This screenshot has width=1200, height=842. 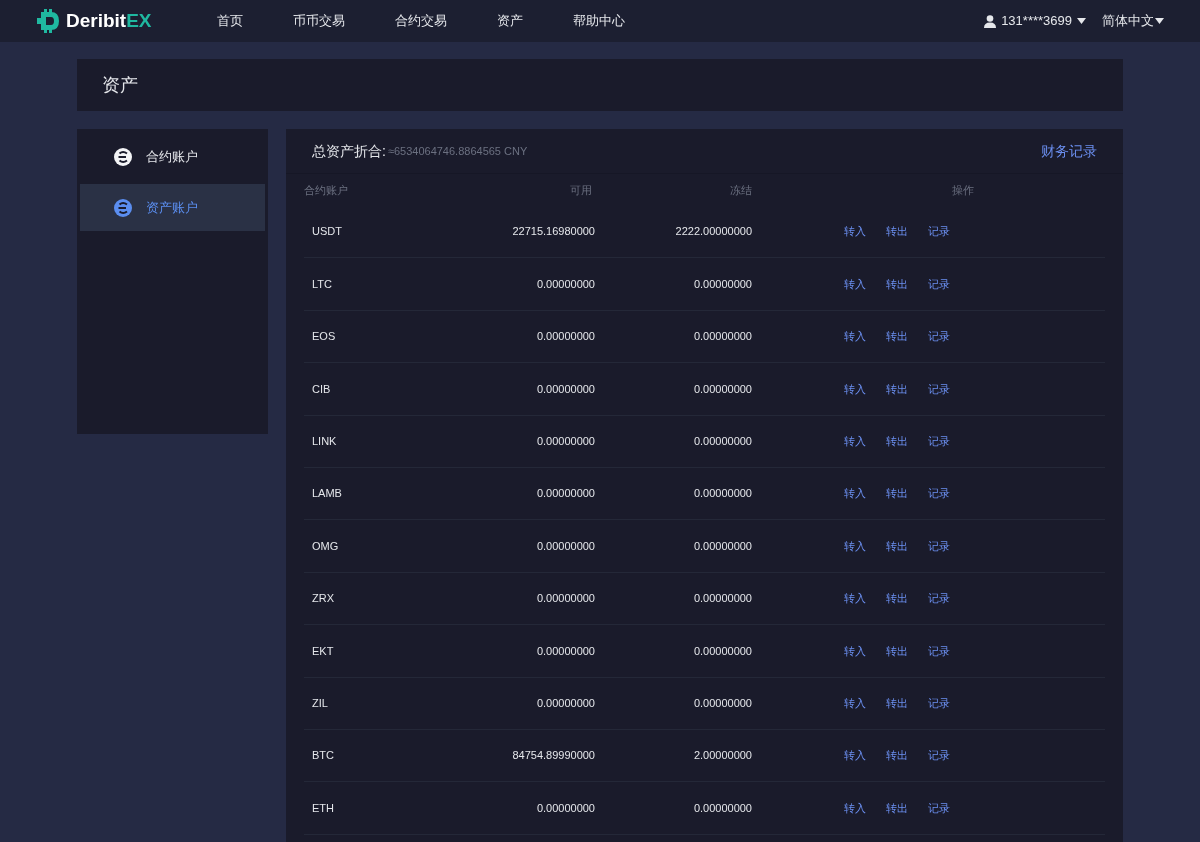 What do you see at coordinates (320, 703) in the screenshot?
I see `coin-cell-text: ZIL` at bounding box center [320, 703].